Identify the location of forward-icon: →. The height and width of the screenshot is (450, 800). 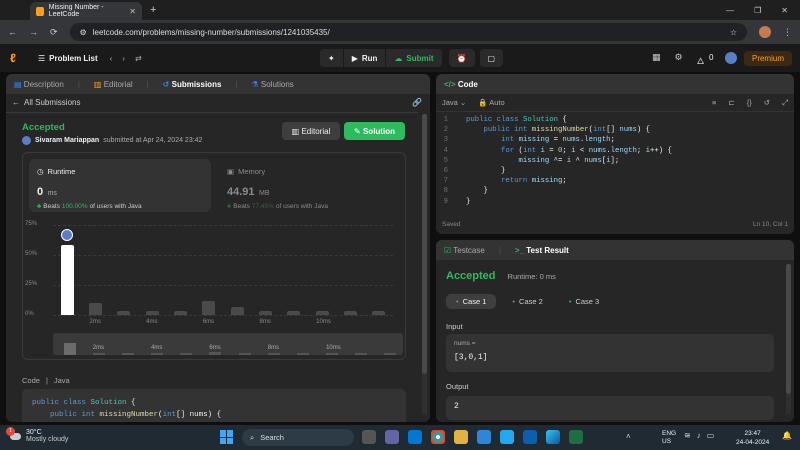
(33, 32).